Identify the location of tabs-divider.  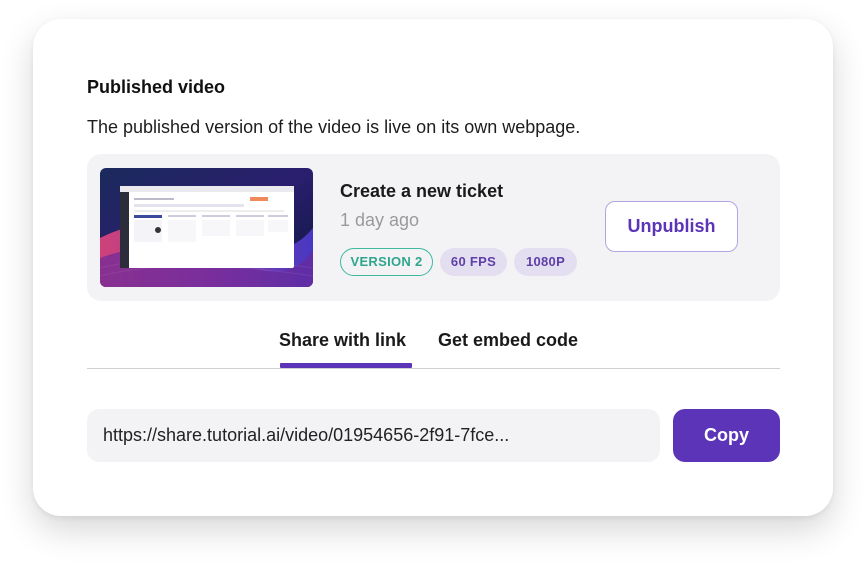
(433, 368).